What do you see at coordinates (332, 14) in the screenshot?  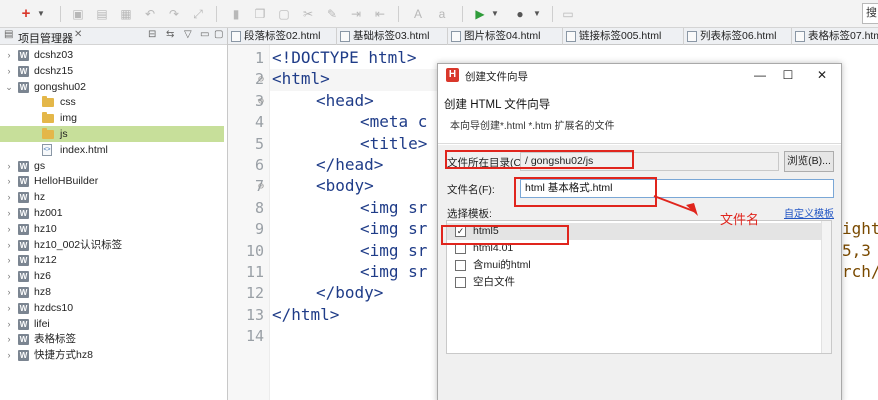 I see `comment-icon: ✎` at bounding box center [332, 14].